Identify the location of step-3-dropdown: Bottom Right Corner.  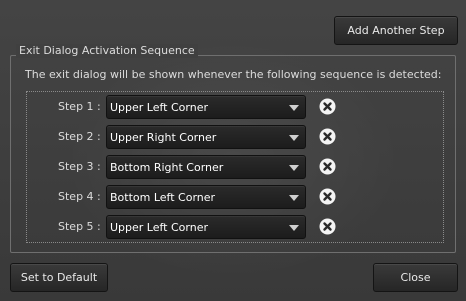
(206, 167).